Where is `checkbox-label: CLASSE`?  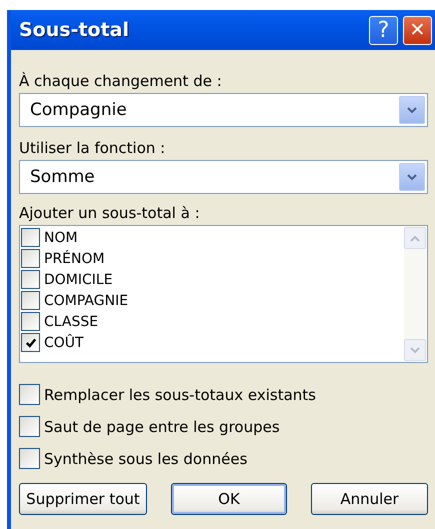
checkbox-label: CLASSE is located at coordinates (71, 322).